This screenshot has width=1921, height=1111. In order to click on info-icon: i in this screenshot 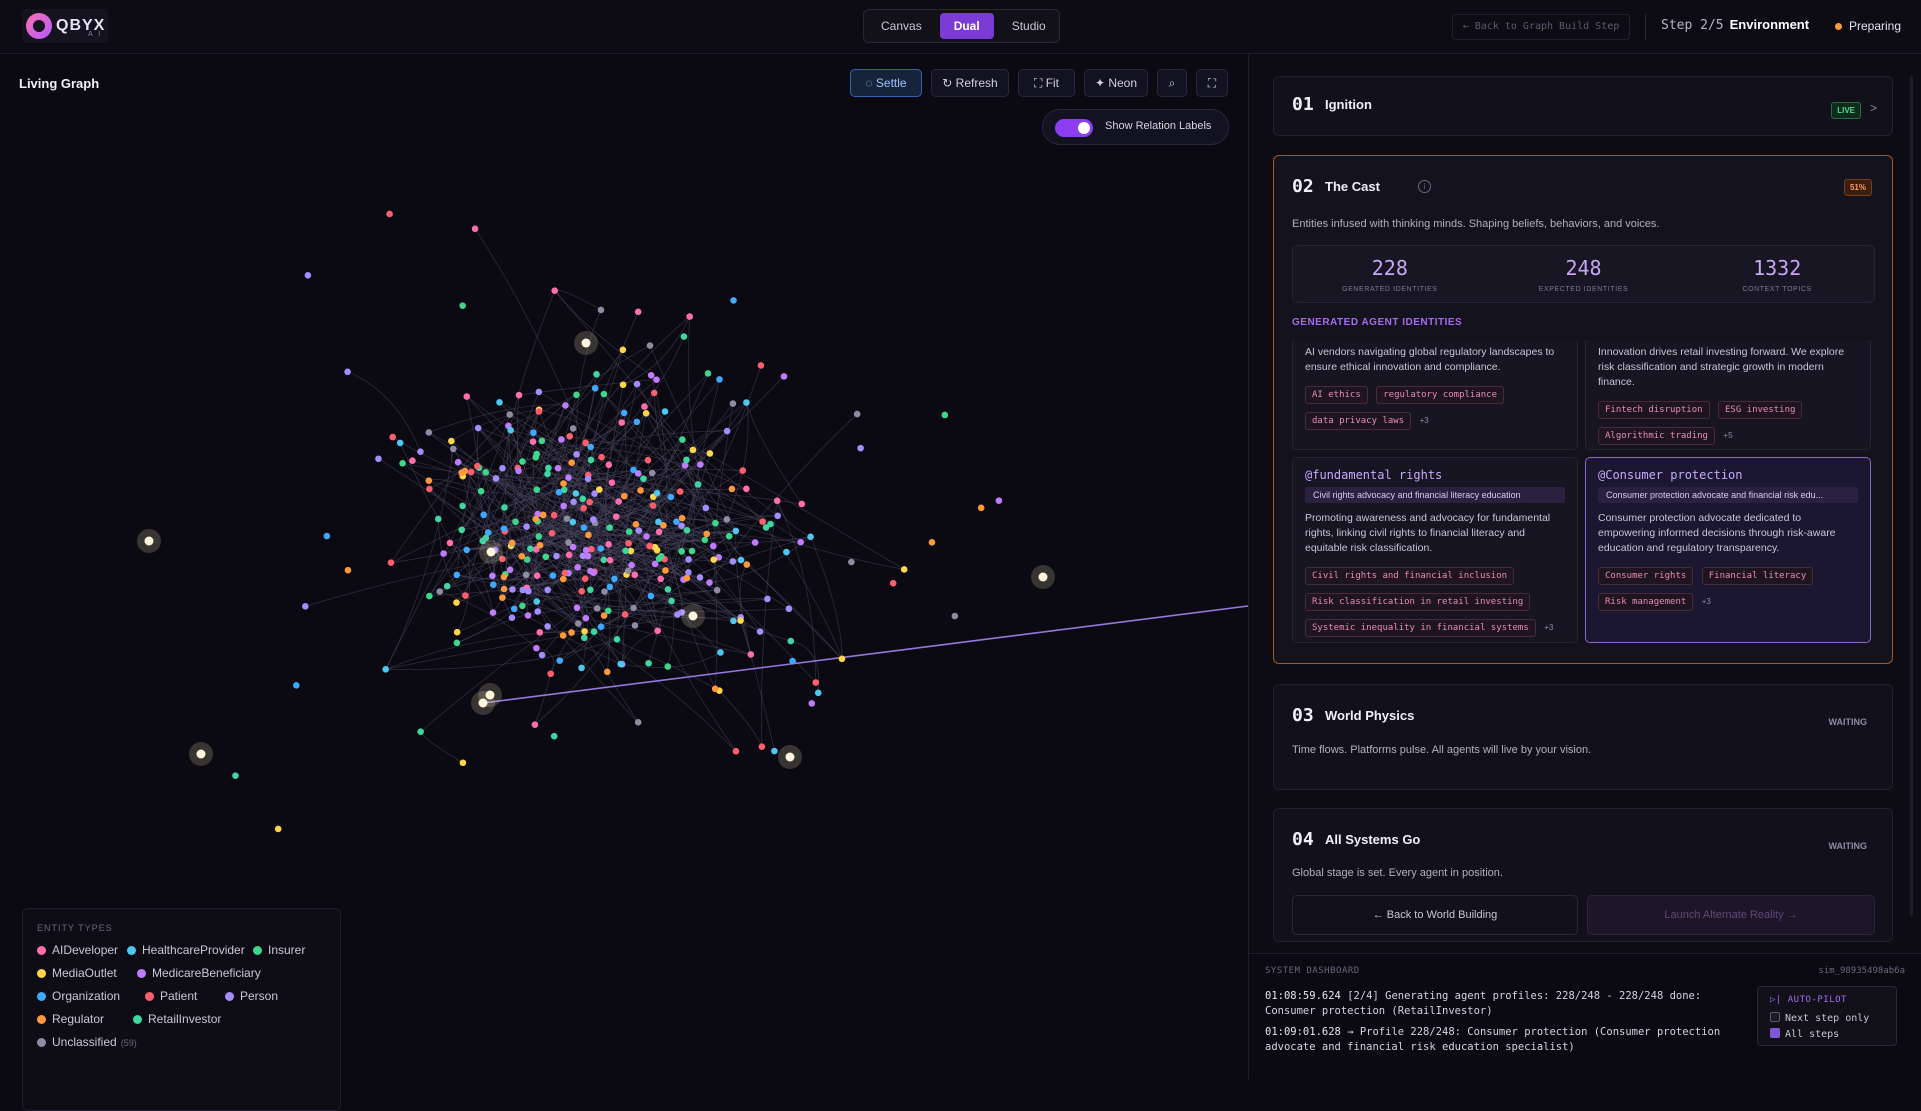, I will do `click(1424, 186)`.